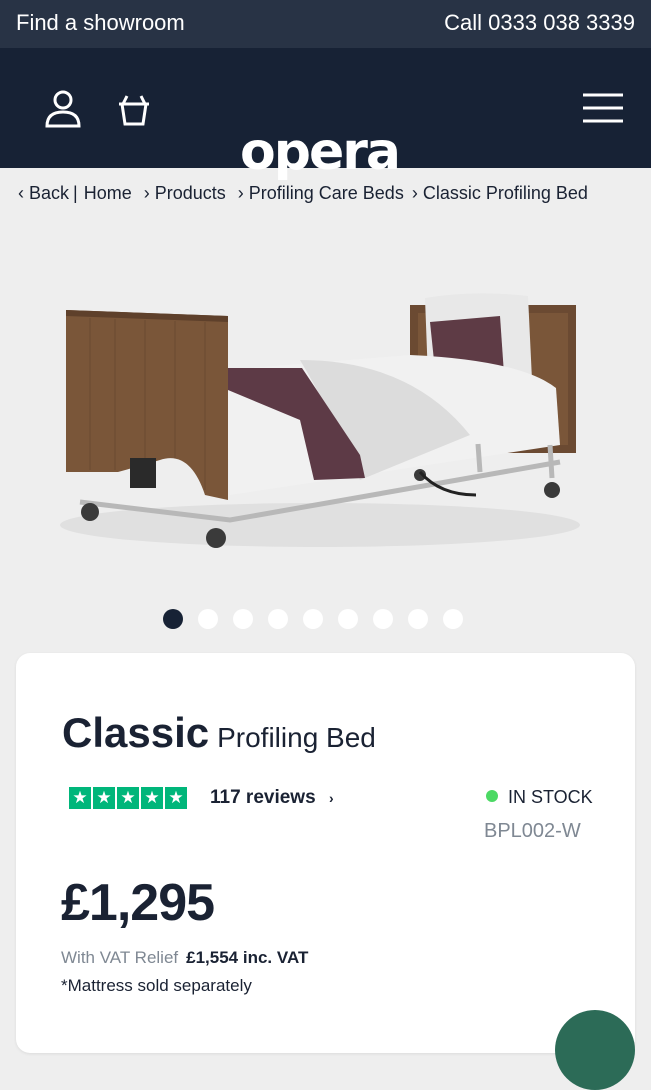  I want to click on gallery-pagination, so click(313, 619).